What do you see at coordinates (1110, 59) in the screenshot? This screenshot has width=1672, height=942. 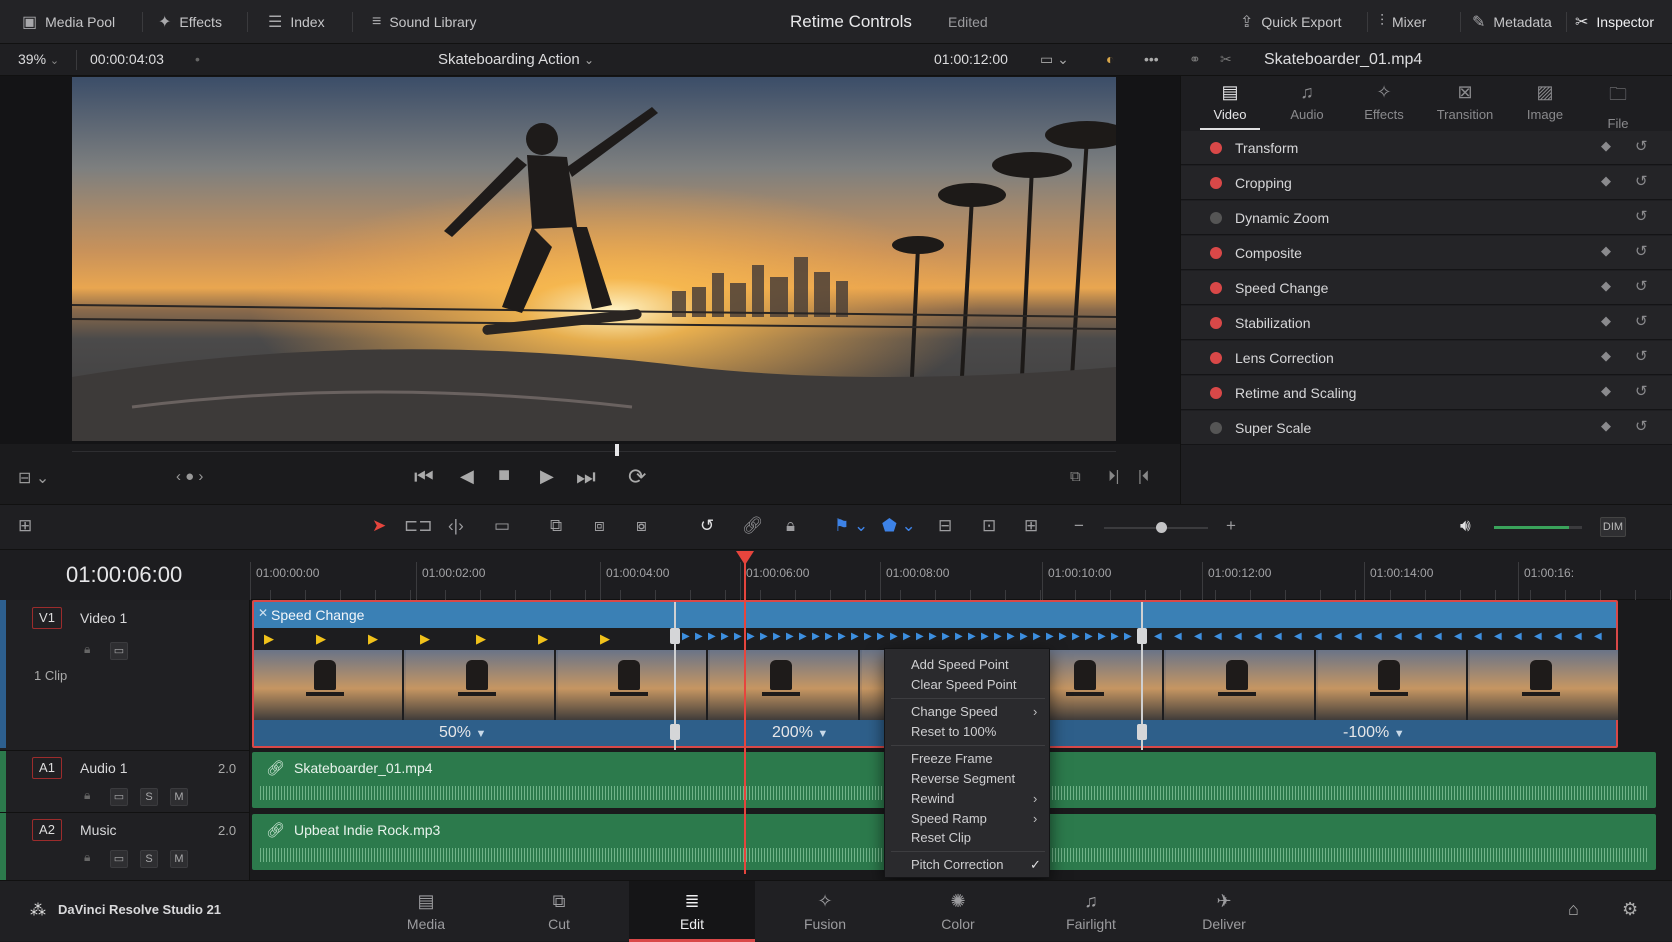 I see `color-picker-icon: ◐` at bounding box center [1110, 59].